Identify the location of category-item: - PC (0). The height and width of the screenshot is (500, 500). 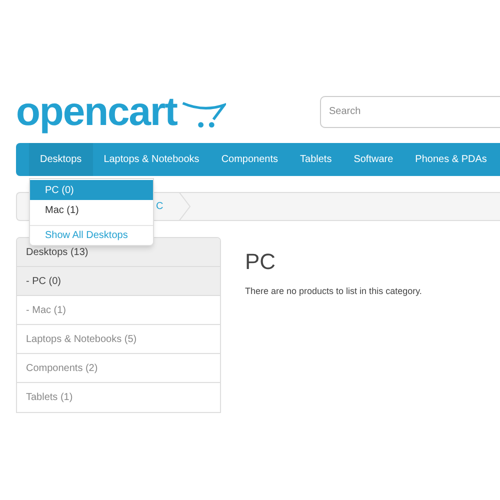
(118, 281).